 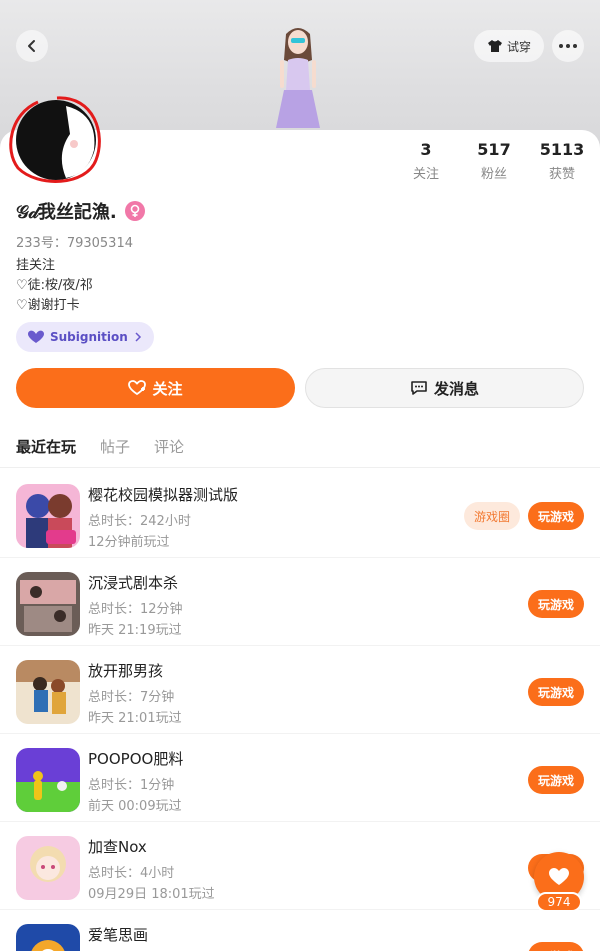 I want to click on follow-heart-icon, so click(x=137, y=388).